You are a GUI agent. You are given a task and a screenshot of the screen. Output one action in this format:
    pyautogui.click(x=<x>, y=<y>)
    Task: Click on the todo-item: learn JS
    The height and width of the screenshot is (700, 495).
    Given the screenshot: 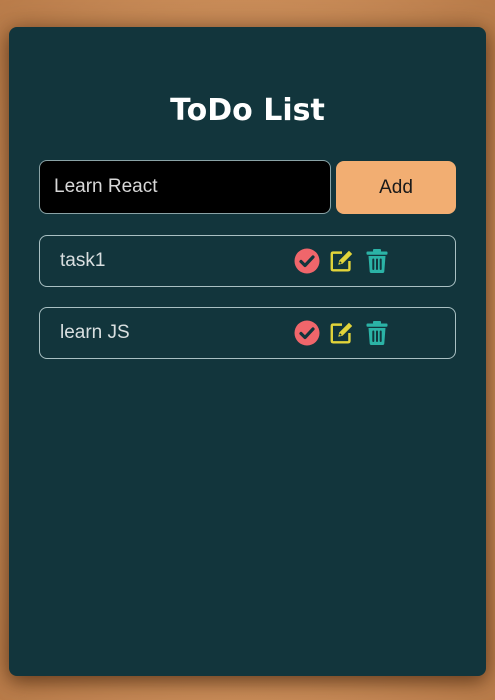 What is the action you would take?
    pyautogui.click(x=247, y=333)
    